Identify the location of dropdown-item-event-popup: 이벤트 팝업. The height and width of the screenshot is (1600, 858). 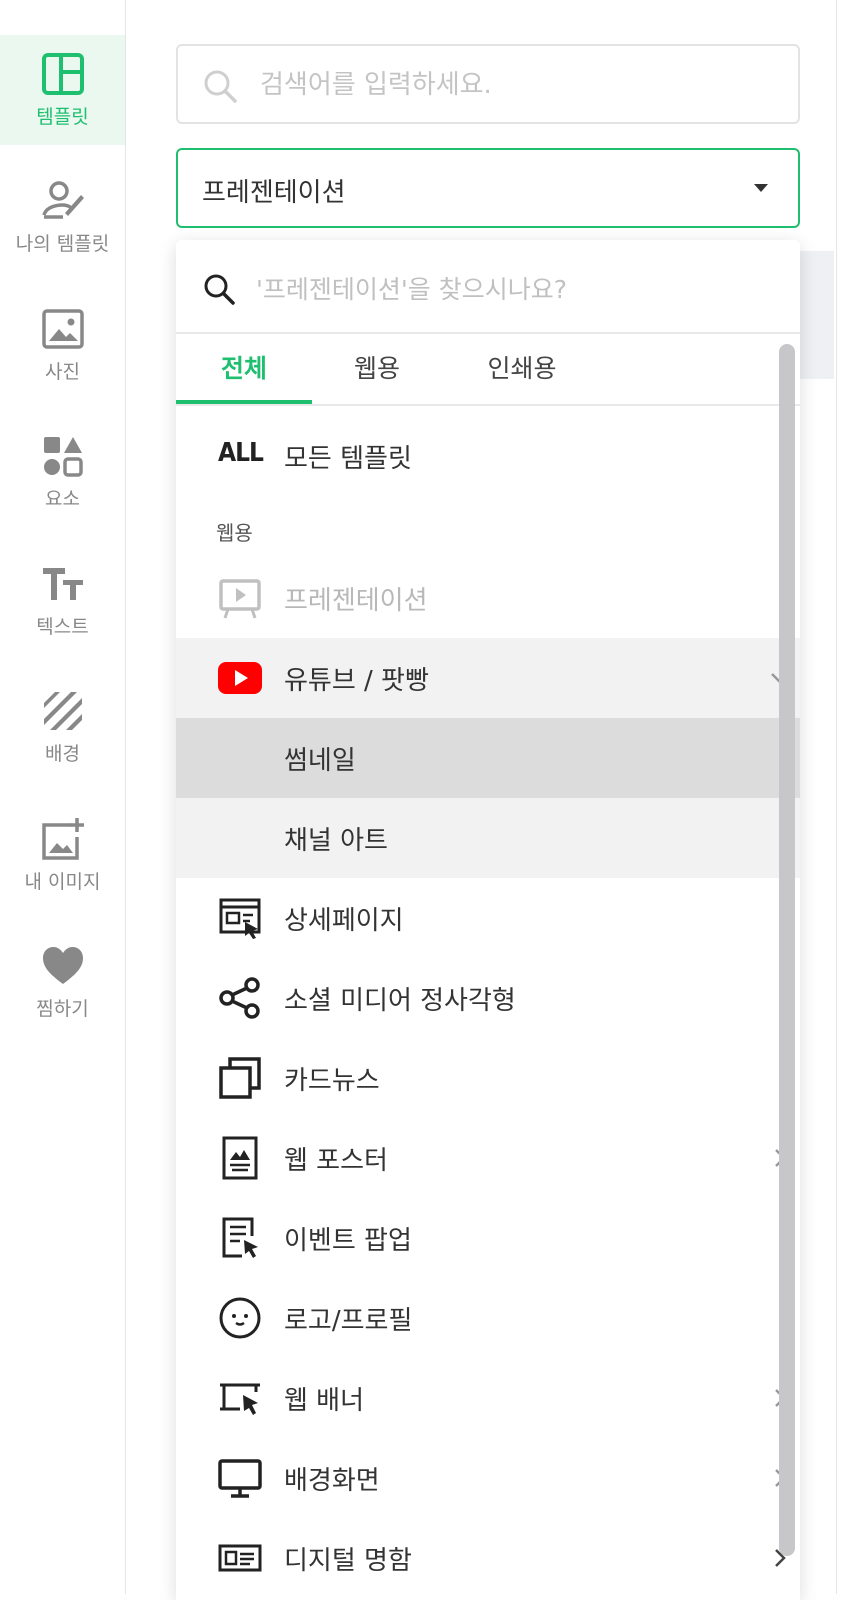
(488, 1238).